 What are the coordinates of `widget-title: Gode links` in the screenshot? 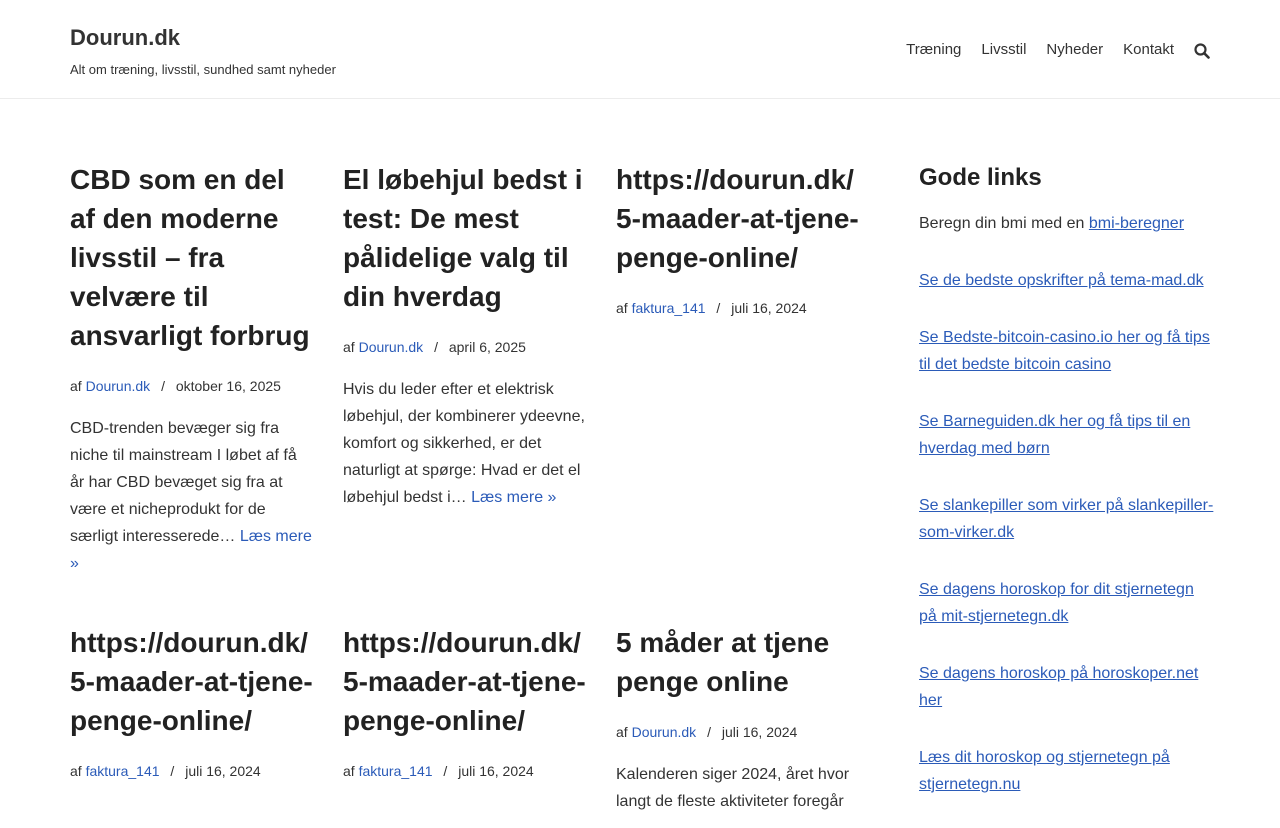 It's located at (980, 177).